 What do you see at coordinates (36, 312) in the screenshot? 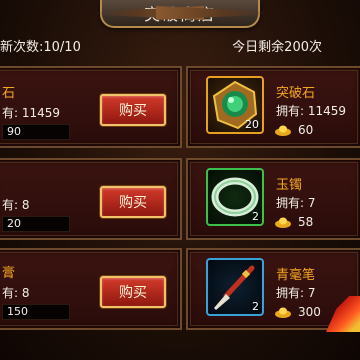
I see `item-price: 150` at bounding box center [36, 312].